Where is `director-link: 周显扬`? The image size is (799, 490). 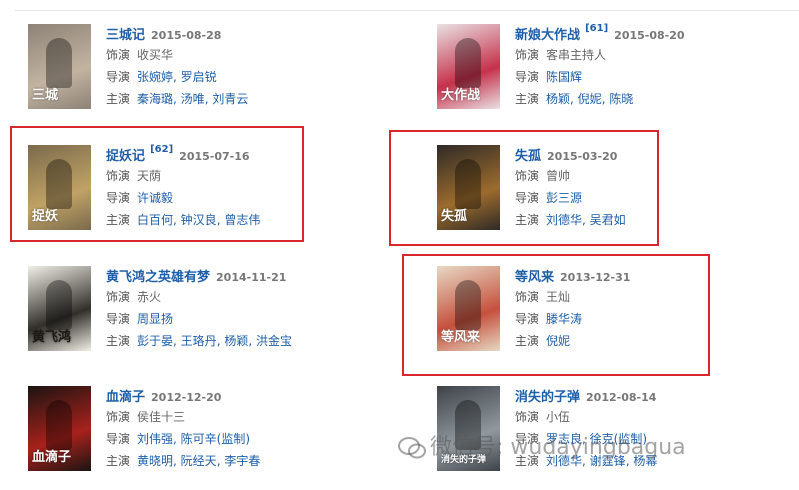
director-link: 周显扬 is located at coordinates (155, 319).